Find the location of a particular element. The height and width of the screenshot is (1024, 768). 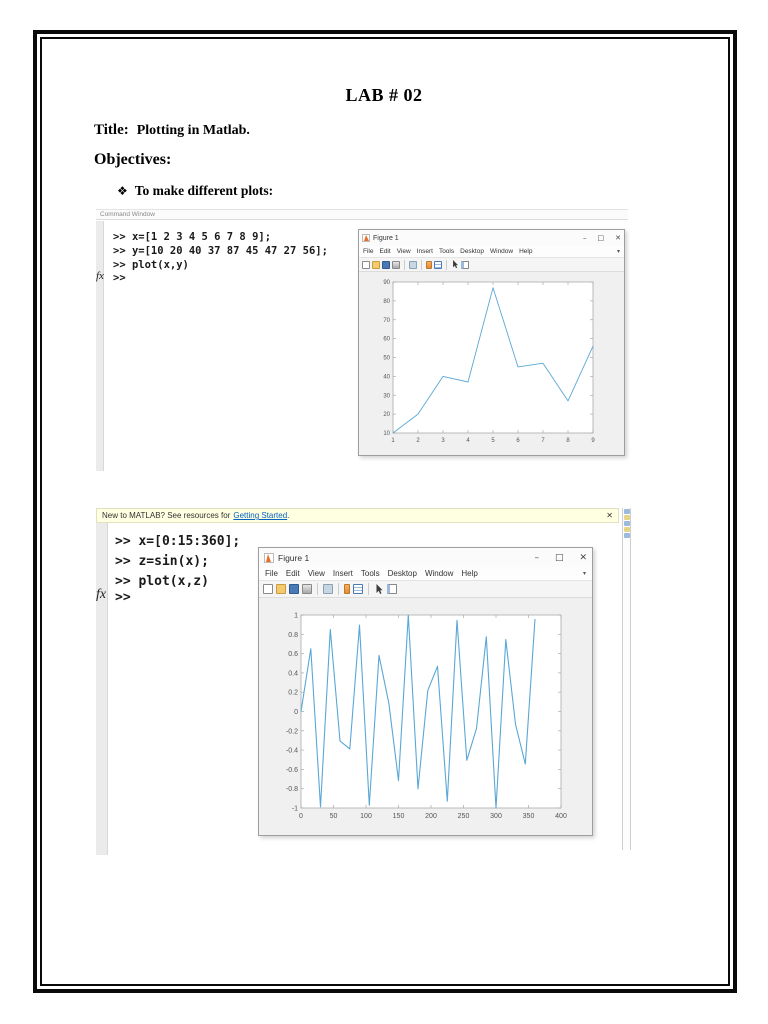

svg-text: 20 is located at coordinates (386, 415).